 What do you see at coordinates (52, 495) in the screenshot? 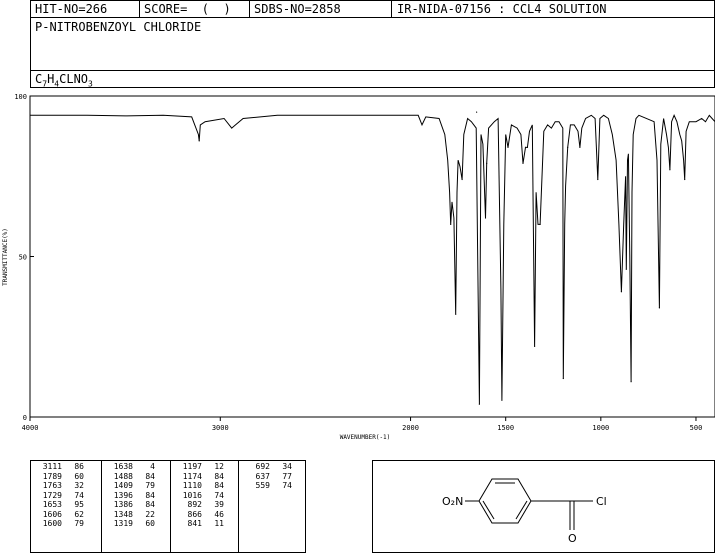
I see `peak-wavenumber: 1729` at bounding box center [52, 495].